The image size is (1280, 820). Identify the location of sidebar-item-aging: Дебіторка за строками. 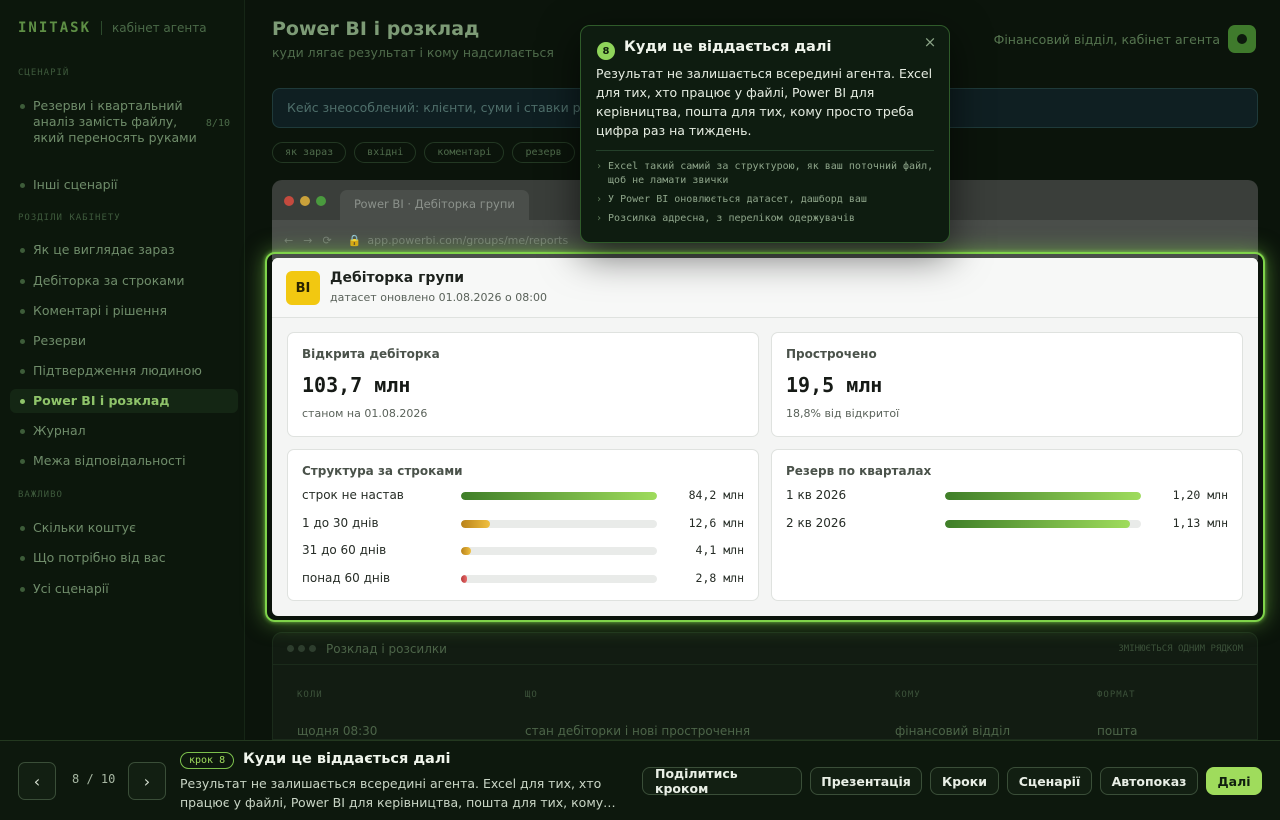
(124, 281).